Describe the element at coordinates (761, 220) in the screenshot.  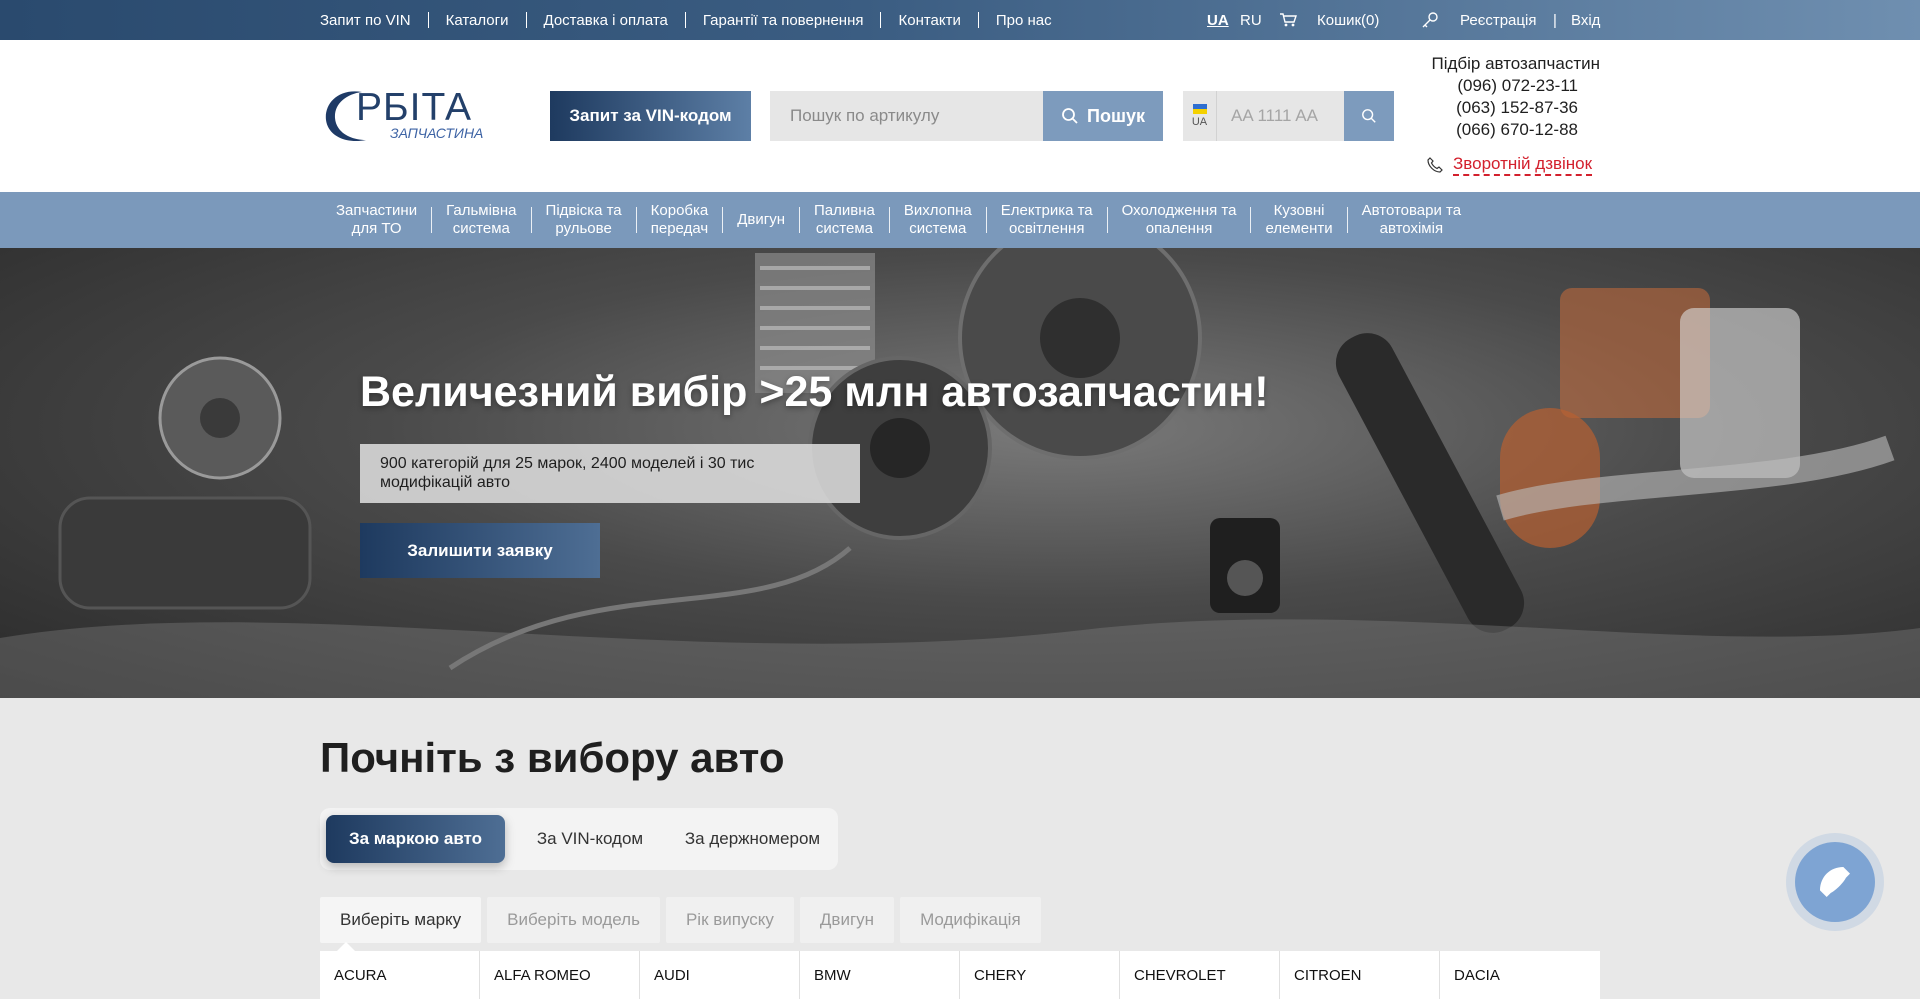
I see `nav-category-item: Двигун` at that location.